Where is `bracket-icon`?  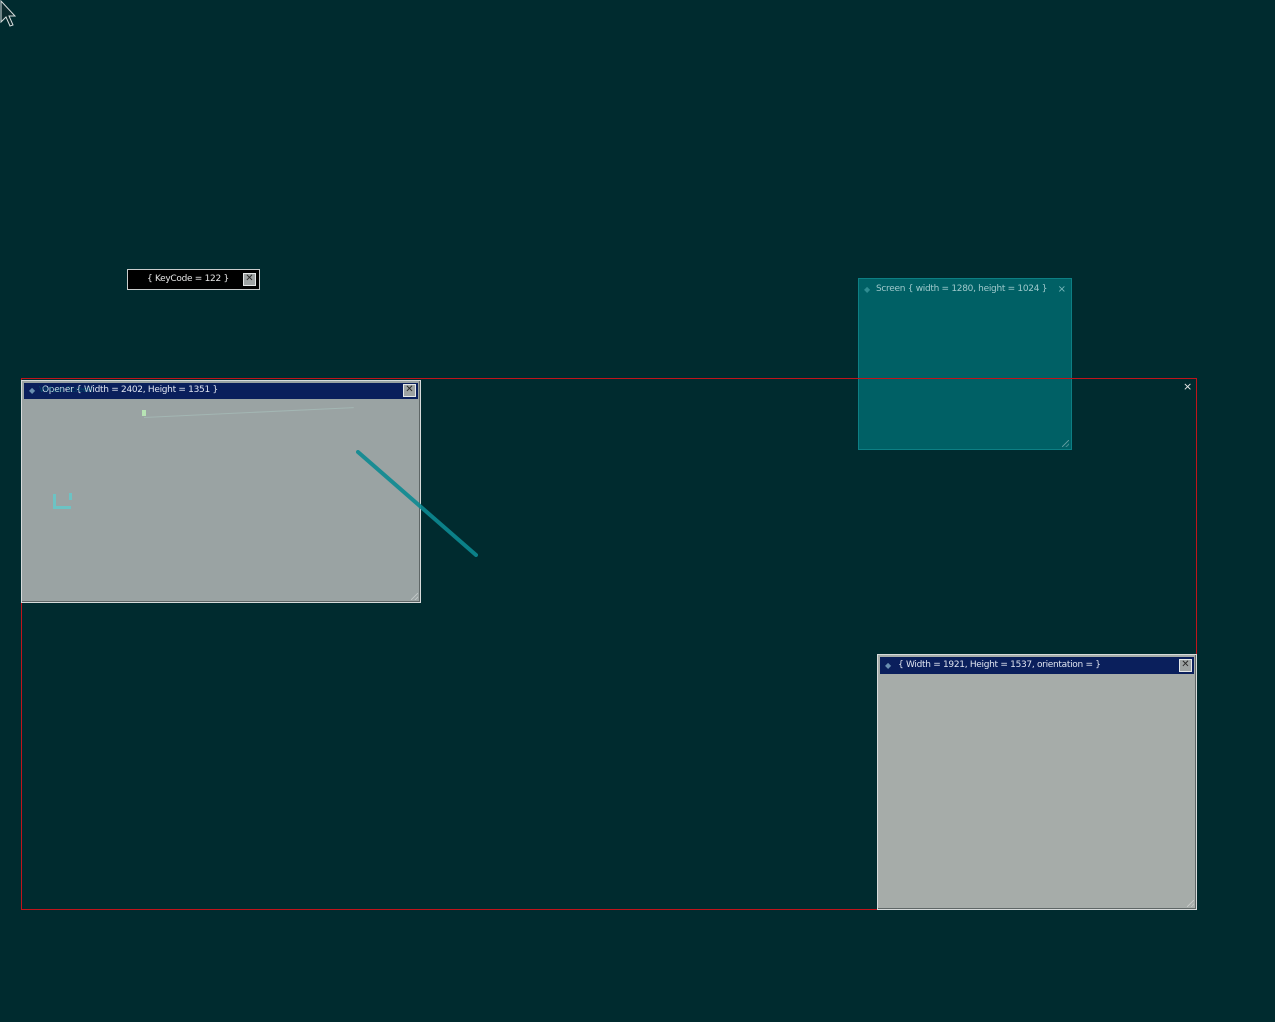
bracket-icon is located at coordinates (62, 501).